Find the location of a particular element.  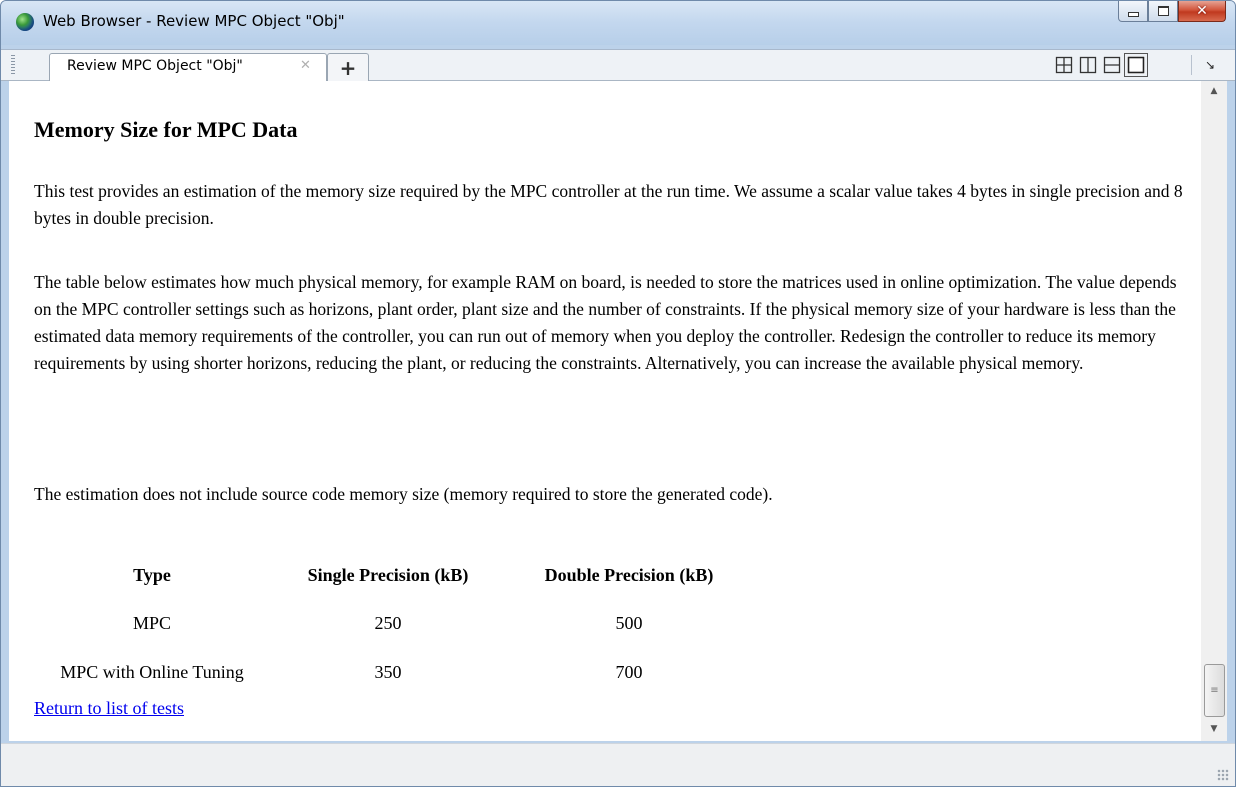

minimize-icon is located at coordinates (1133, 14).